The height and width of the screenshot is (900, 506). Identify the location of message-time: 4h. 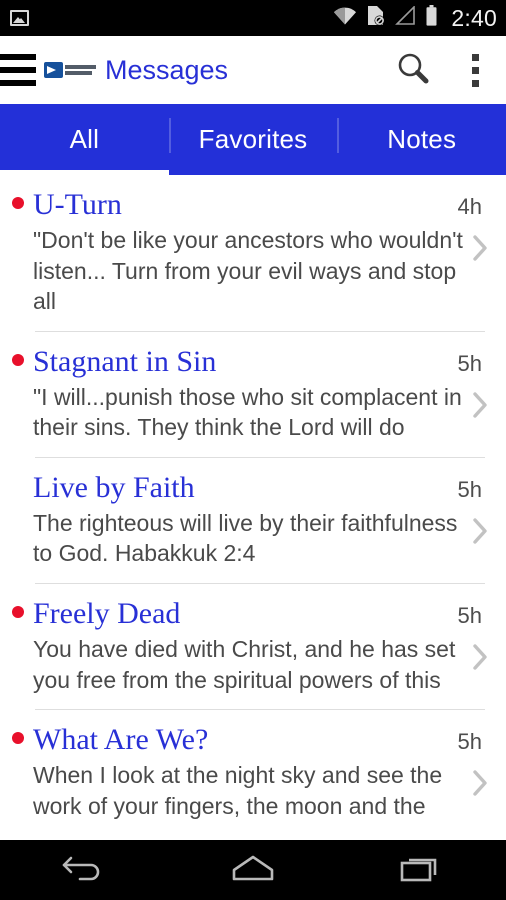
(469, 206).